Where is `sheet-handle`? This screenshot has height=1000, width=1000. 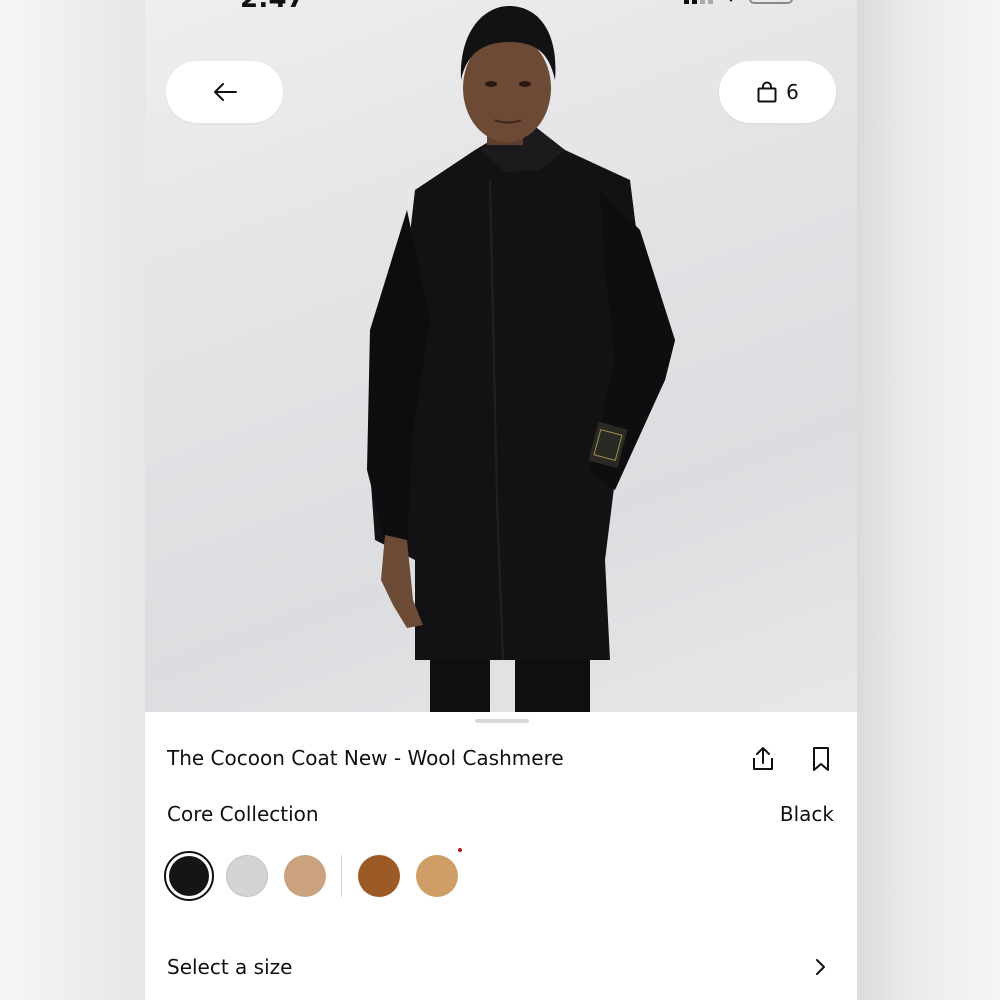
sheet-handle is located at coordinates (502, 721).